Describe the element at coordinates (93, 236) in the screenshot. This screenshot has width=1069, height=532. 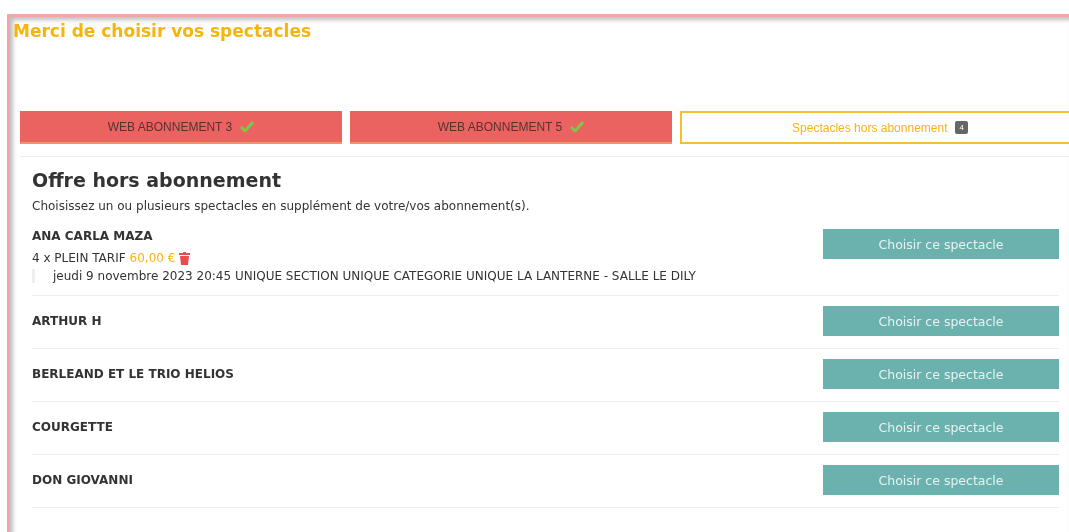
I see `show-name: ANA CARLA MAZA` at that location.